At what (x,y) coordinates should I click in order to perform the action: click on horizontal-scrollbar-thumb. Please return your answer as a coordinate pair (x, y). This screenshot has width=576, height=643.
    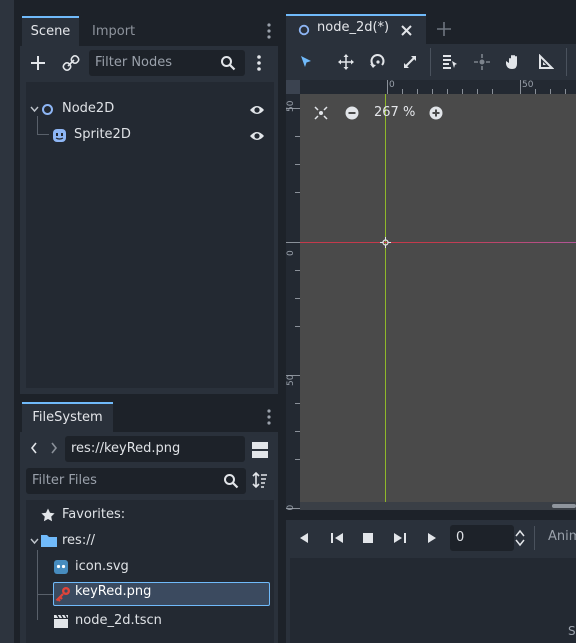
    Looking at the image, I should click on (564, 506).